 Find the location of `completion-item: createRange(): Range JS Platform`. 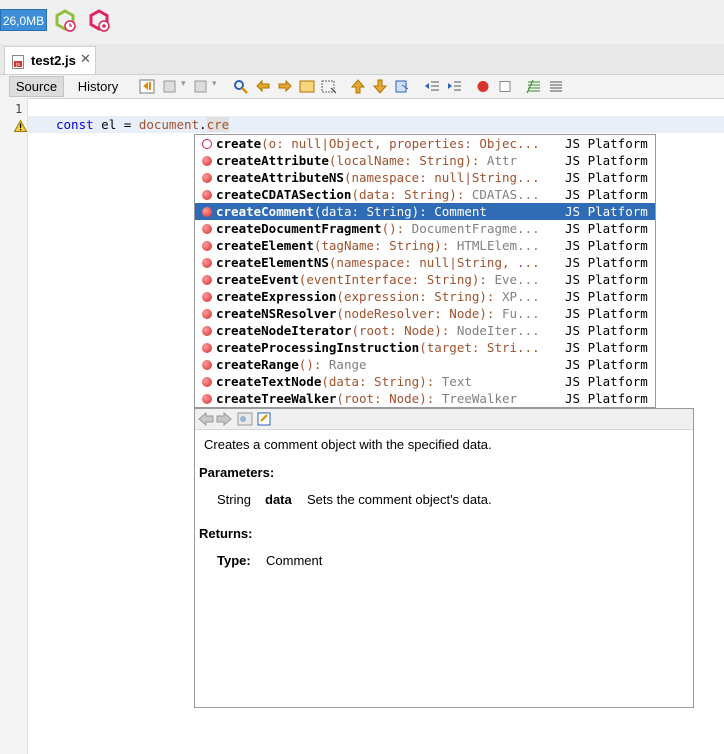

completion-item: createRange(): Range JS Platform is located at coordinates (425, 364).